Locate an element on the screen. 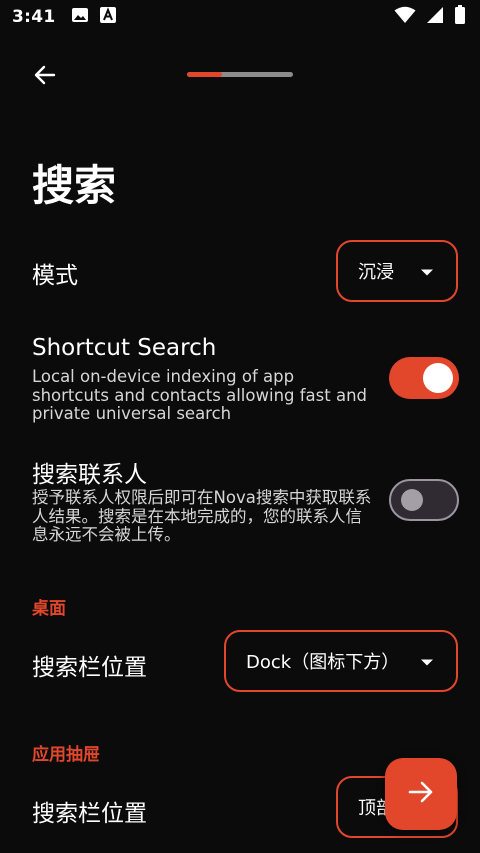  search-contacts-toggle is located at coordinates (424, 500).